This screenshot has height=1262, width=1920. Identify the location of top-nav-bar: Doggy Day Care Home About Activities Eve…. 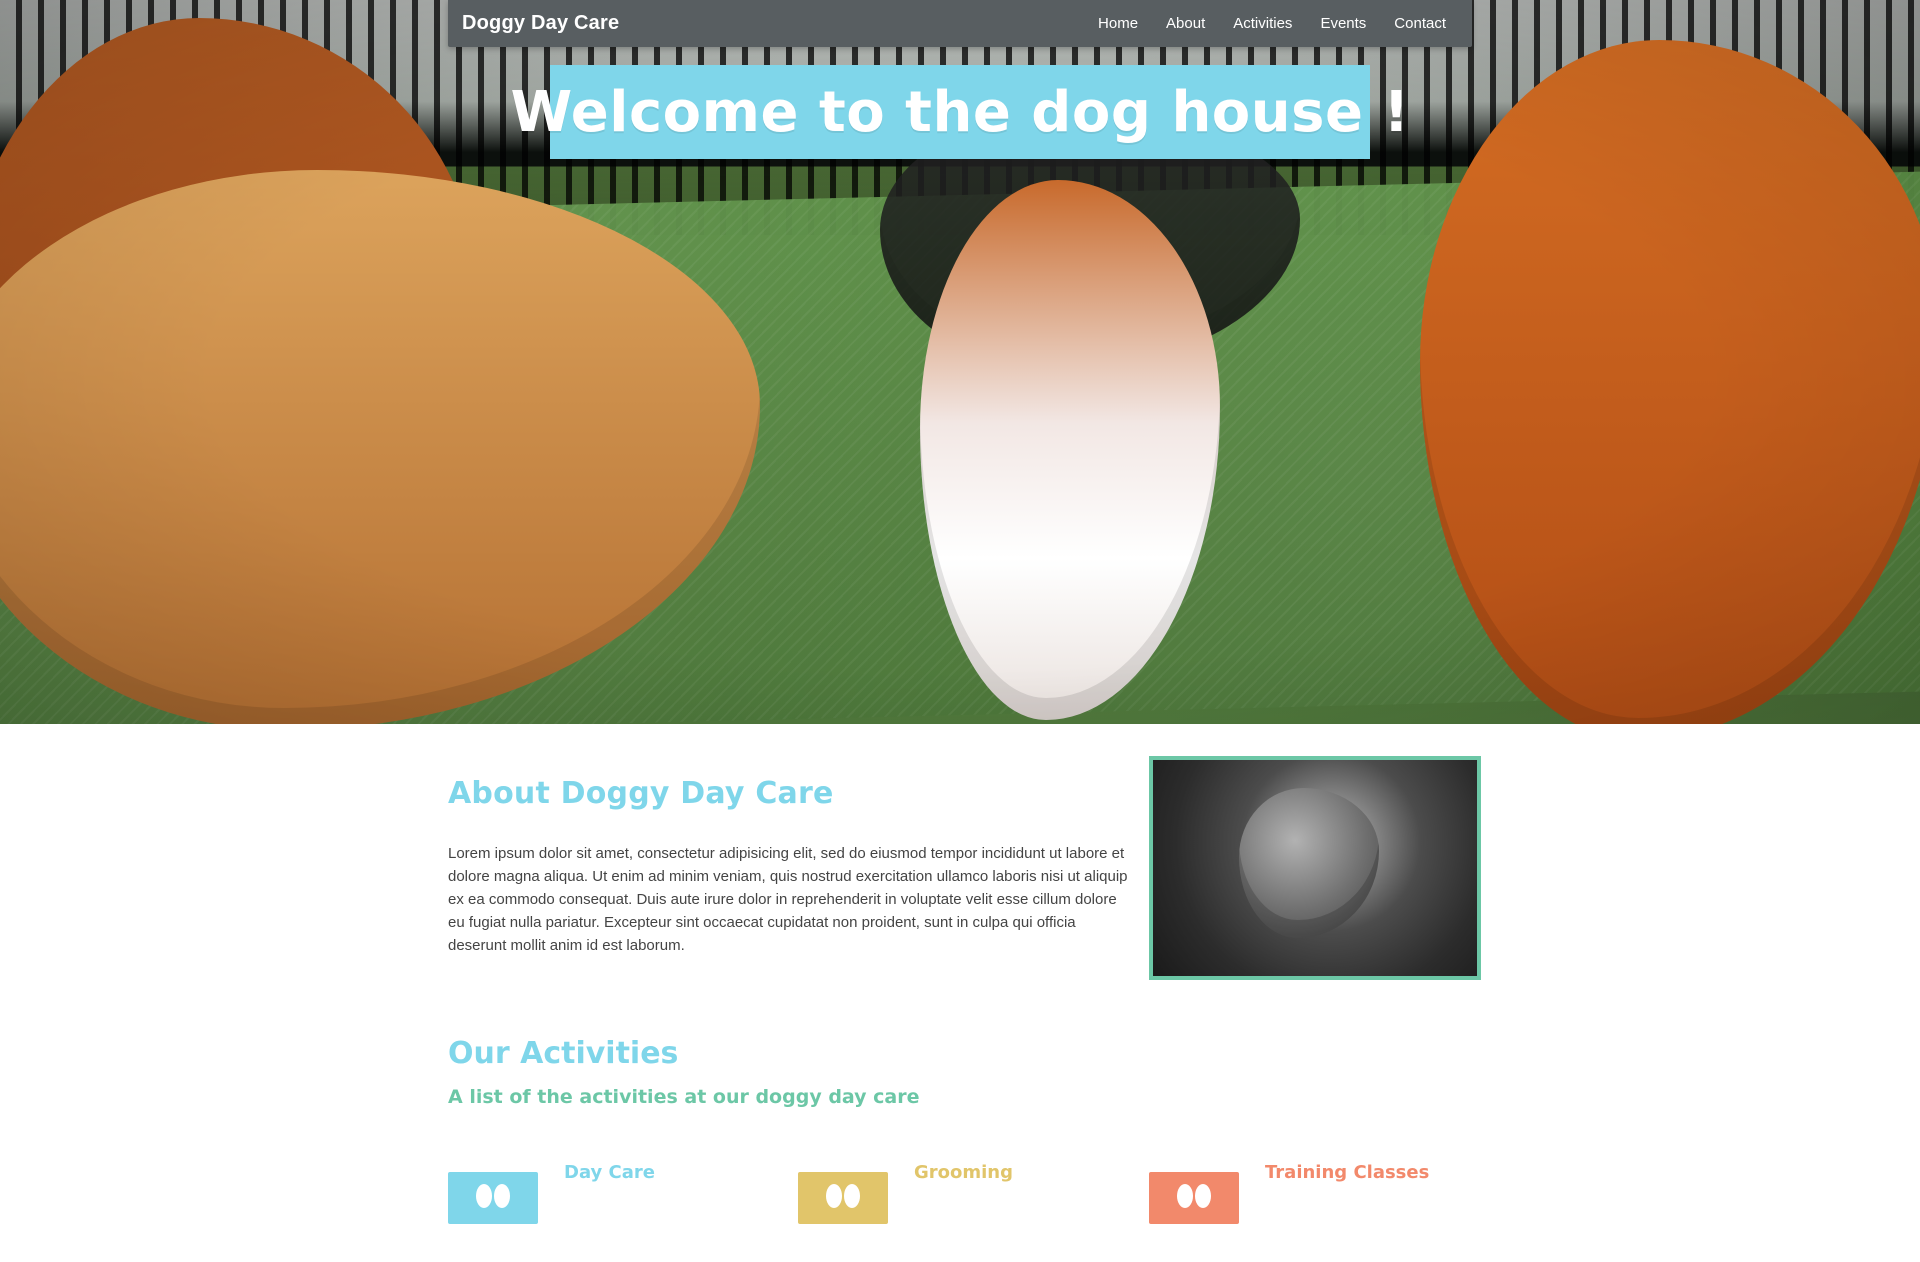
(960, 23).